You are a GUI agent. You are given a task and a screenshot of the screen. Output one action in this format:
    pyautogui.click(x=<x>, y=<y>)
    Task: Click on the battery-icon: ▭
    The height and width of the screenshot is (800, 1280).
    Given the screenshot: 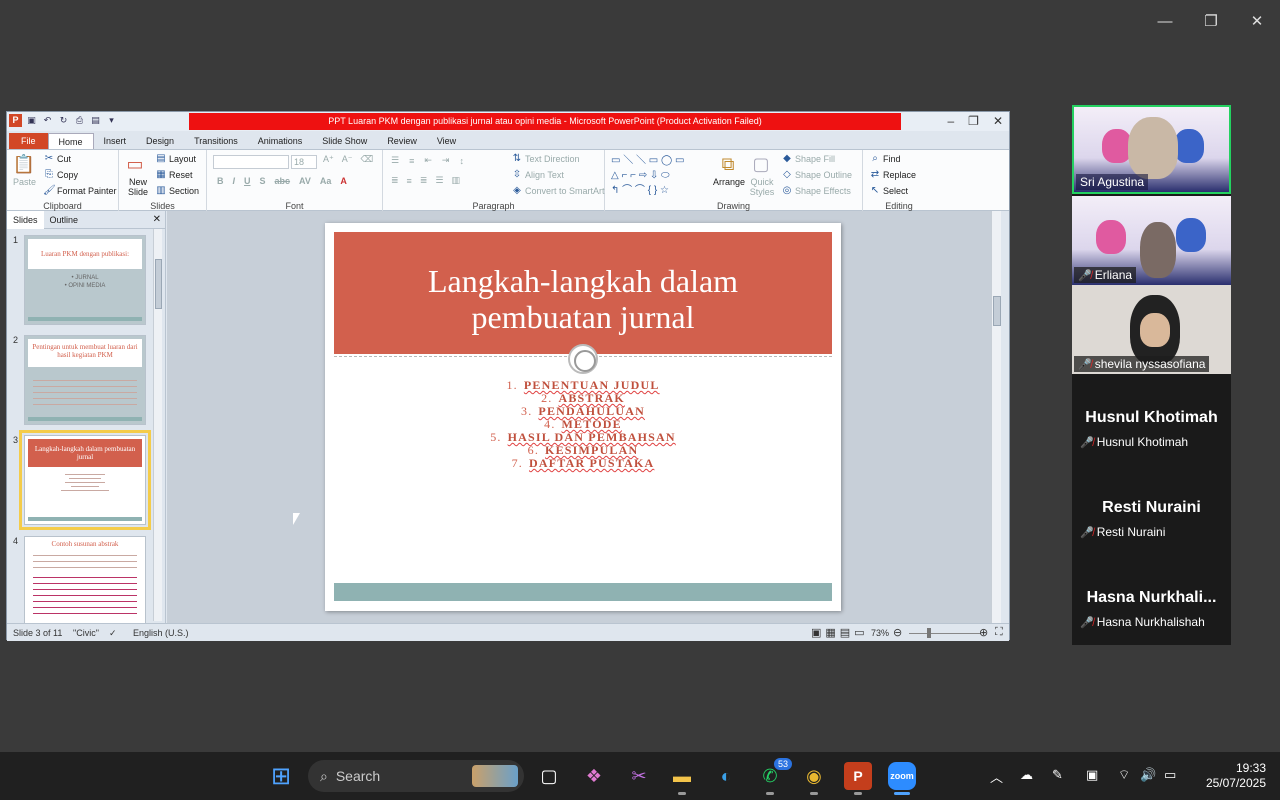 What is the action you would take?
    pyautogui.click(x=1170, y=775)
    